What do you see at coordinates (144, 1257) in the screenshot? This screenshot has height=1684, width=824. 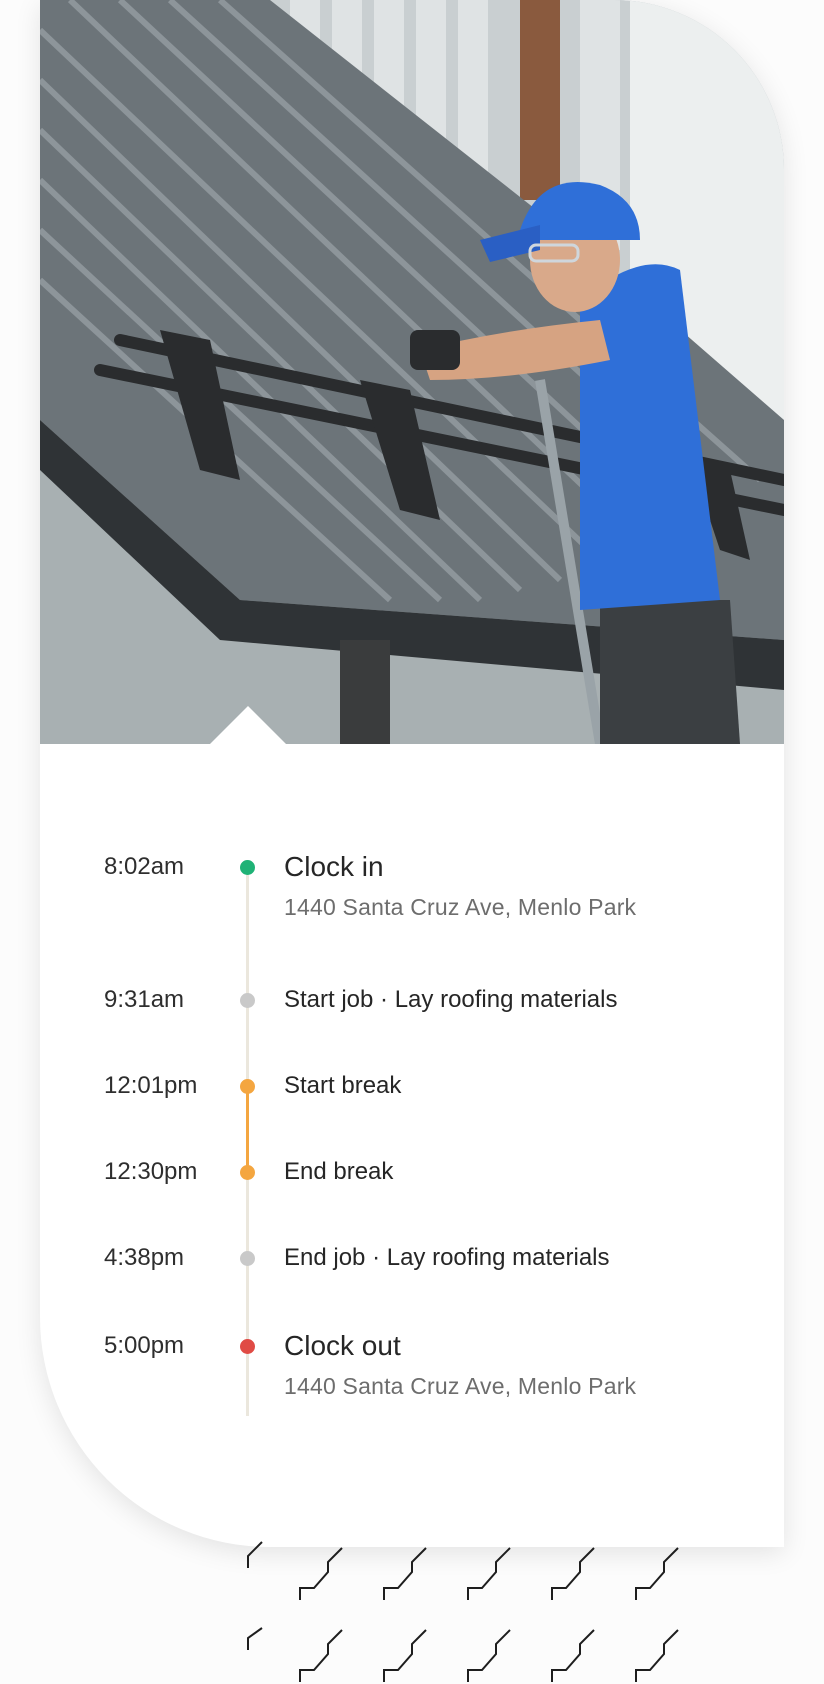 I see `event-time: 4:38pm` at bounding box center [144, 1257].